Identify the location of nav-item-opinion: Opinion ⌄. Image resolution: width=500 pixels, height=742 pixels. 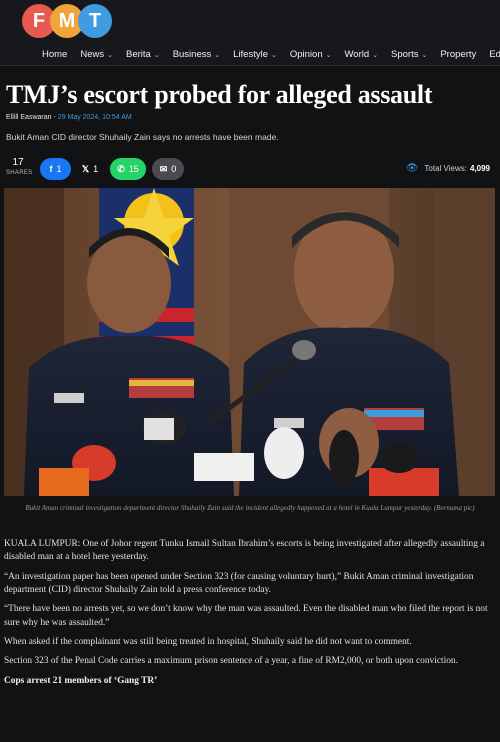
(311, 54).